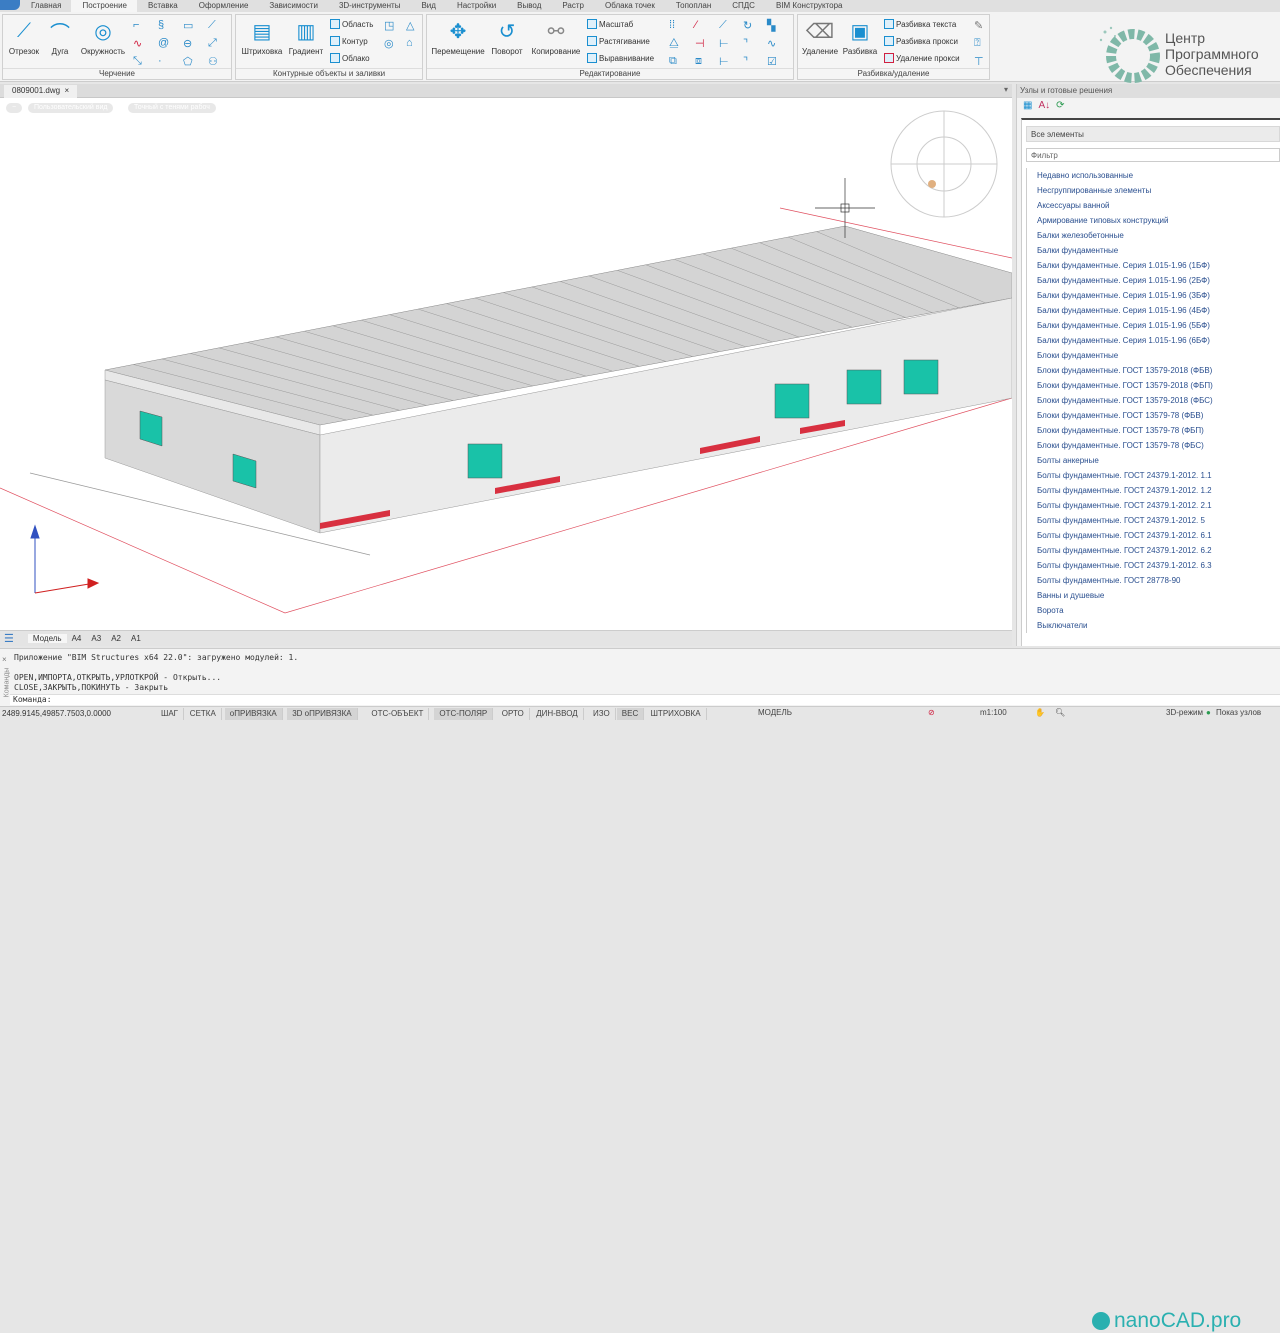 This screenshot has width=1280, height=1333. Describe the element at coordinates (1006, 89) in the screenshot. I see `tabs-dropdown-icon: ▾` at that location.